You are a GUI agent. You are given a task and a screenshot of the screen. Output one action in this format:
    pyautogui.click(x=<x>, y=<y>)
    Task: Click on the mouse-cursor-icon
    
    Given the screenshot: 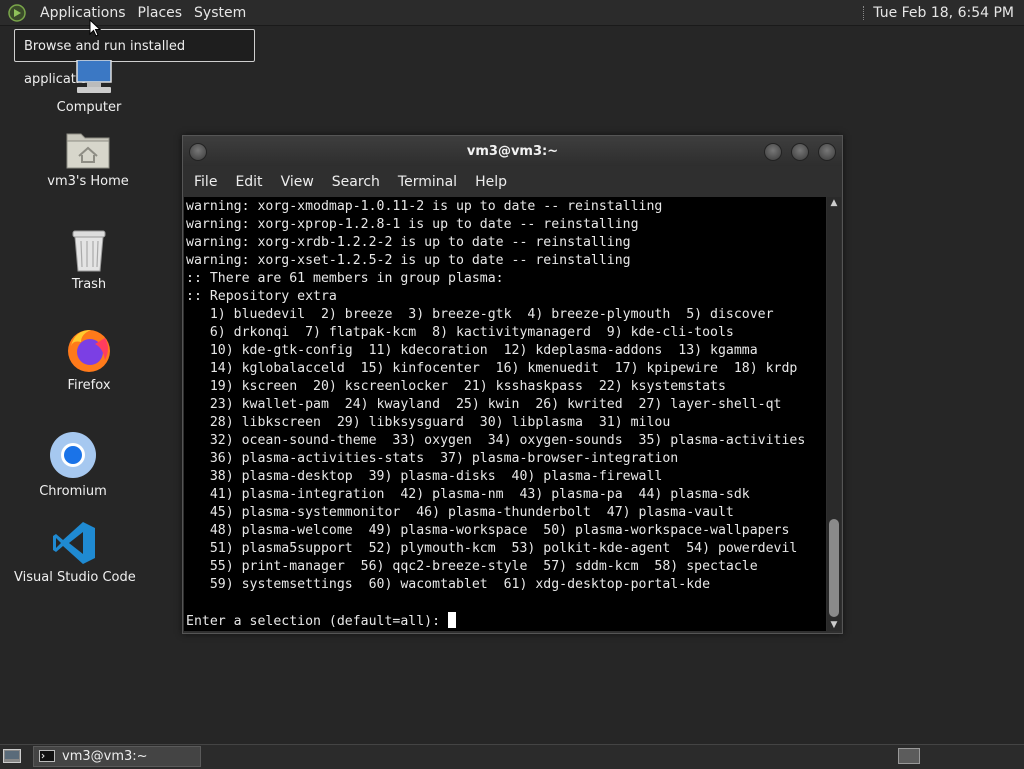 What is the action you would take?
    pyautogui.click(x=95, y=28)
    